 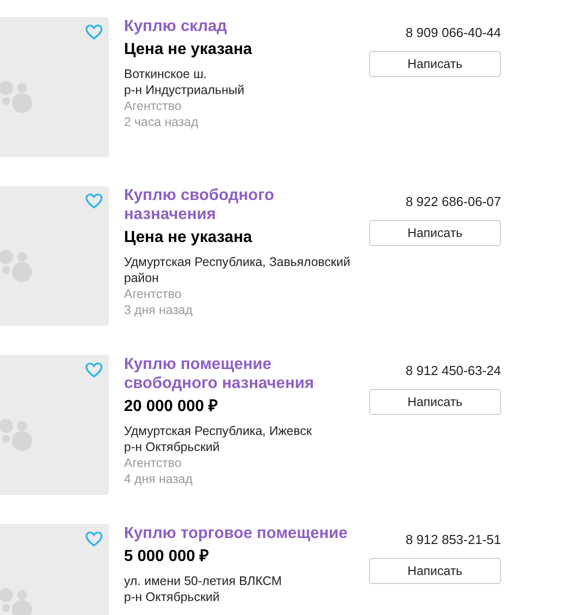 I want to click on address-line: Удмуртская Республика, Ижевск, so click(x=218, y=431).